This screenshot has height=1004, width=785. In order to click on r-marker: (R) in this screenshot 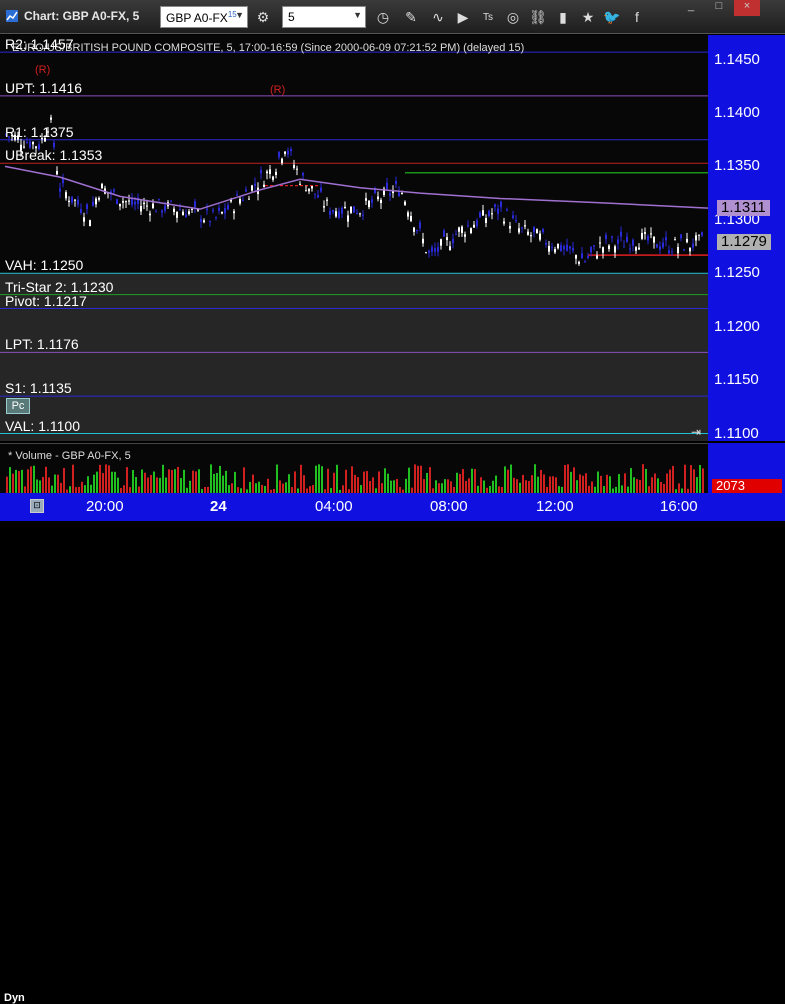, I will do `click(43, 70)`.